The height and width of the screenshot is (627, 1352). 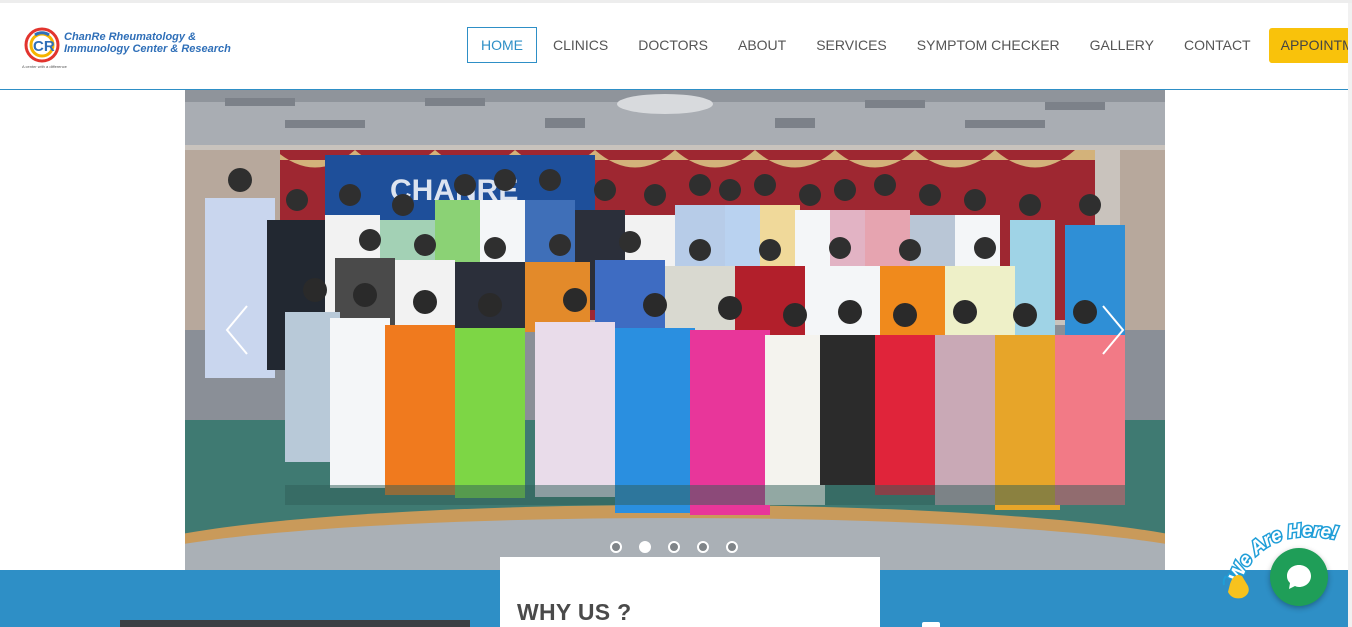 I want to click on brand-tagline: A center with a difference, so click(x=44, y=66).